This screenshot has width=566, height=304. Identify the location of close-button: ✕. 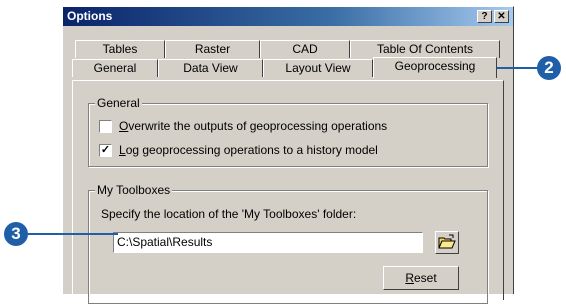
(501, 16).